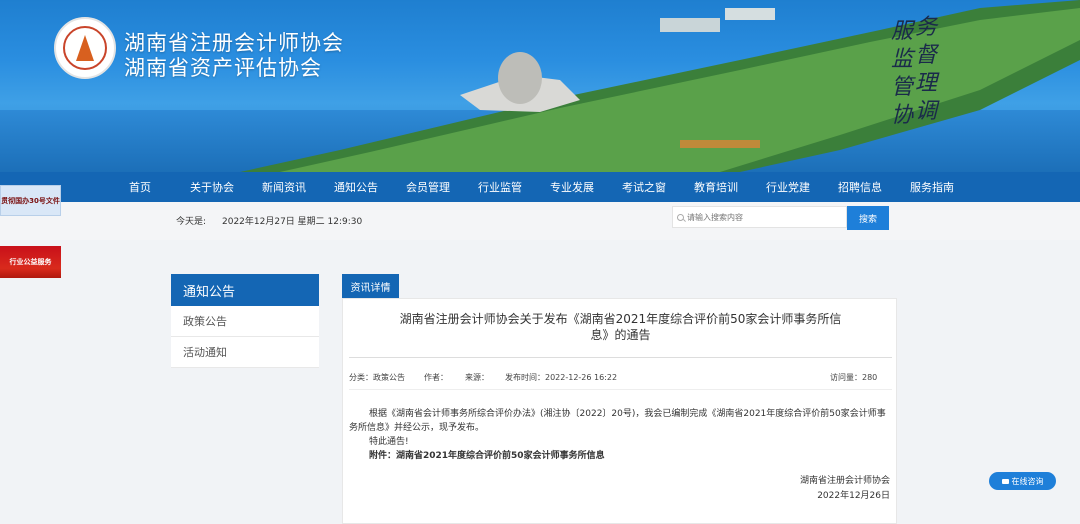 The width and height of the screenshot is (1080, 524). Describe the element at coordinates (853, 496) in the screenshot. I see `signature-date: 2022年12月26日` at that location.